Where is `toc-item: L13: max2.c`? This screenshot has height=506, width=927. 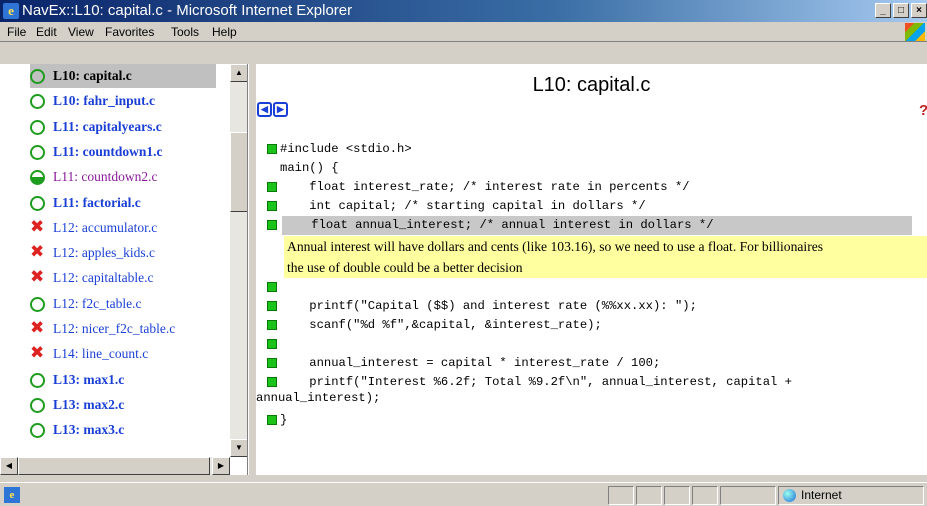 toc-item: L13: max2.c is located at coordinates (77, 405).